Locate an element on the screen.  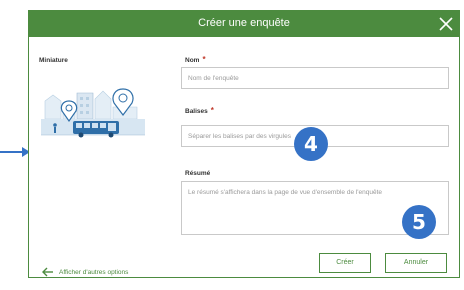
summary-label: Résumé is located at coordinates (198, 173).